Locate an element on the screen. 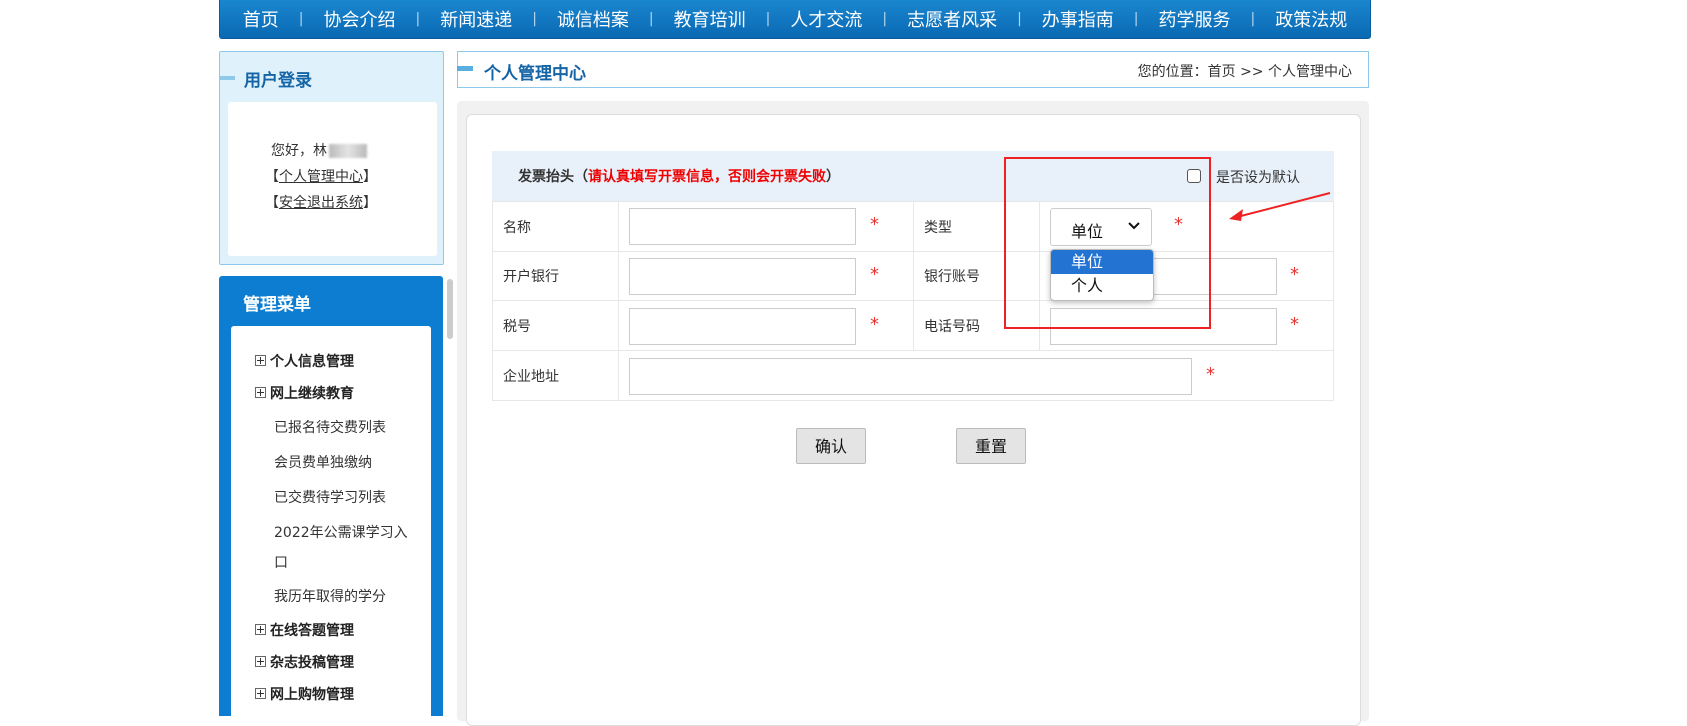 Image resolution: width=1687 pixels, height=726 pixels. invoice-title-end: ） is located at coordinates (833, 177).